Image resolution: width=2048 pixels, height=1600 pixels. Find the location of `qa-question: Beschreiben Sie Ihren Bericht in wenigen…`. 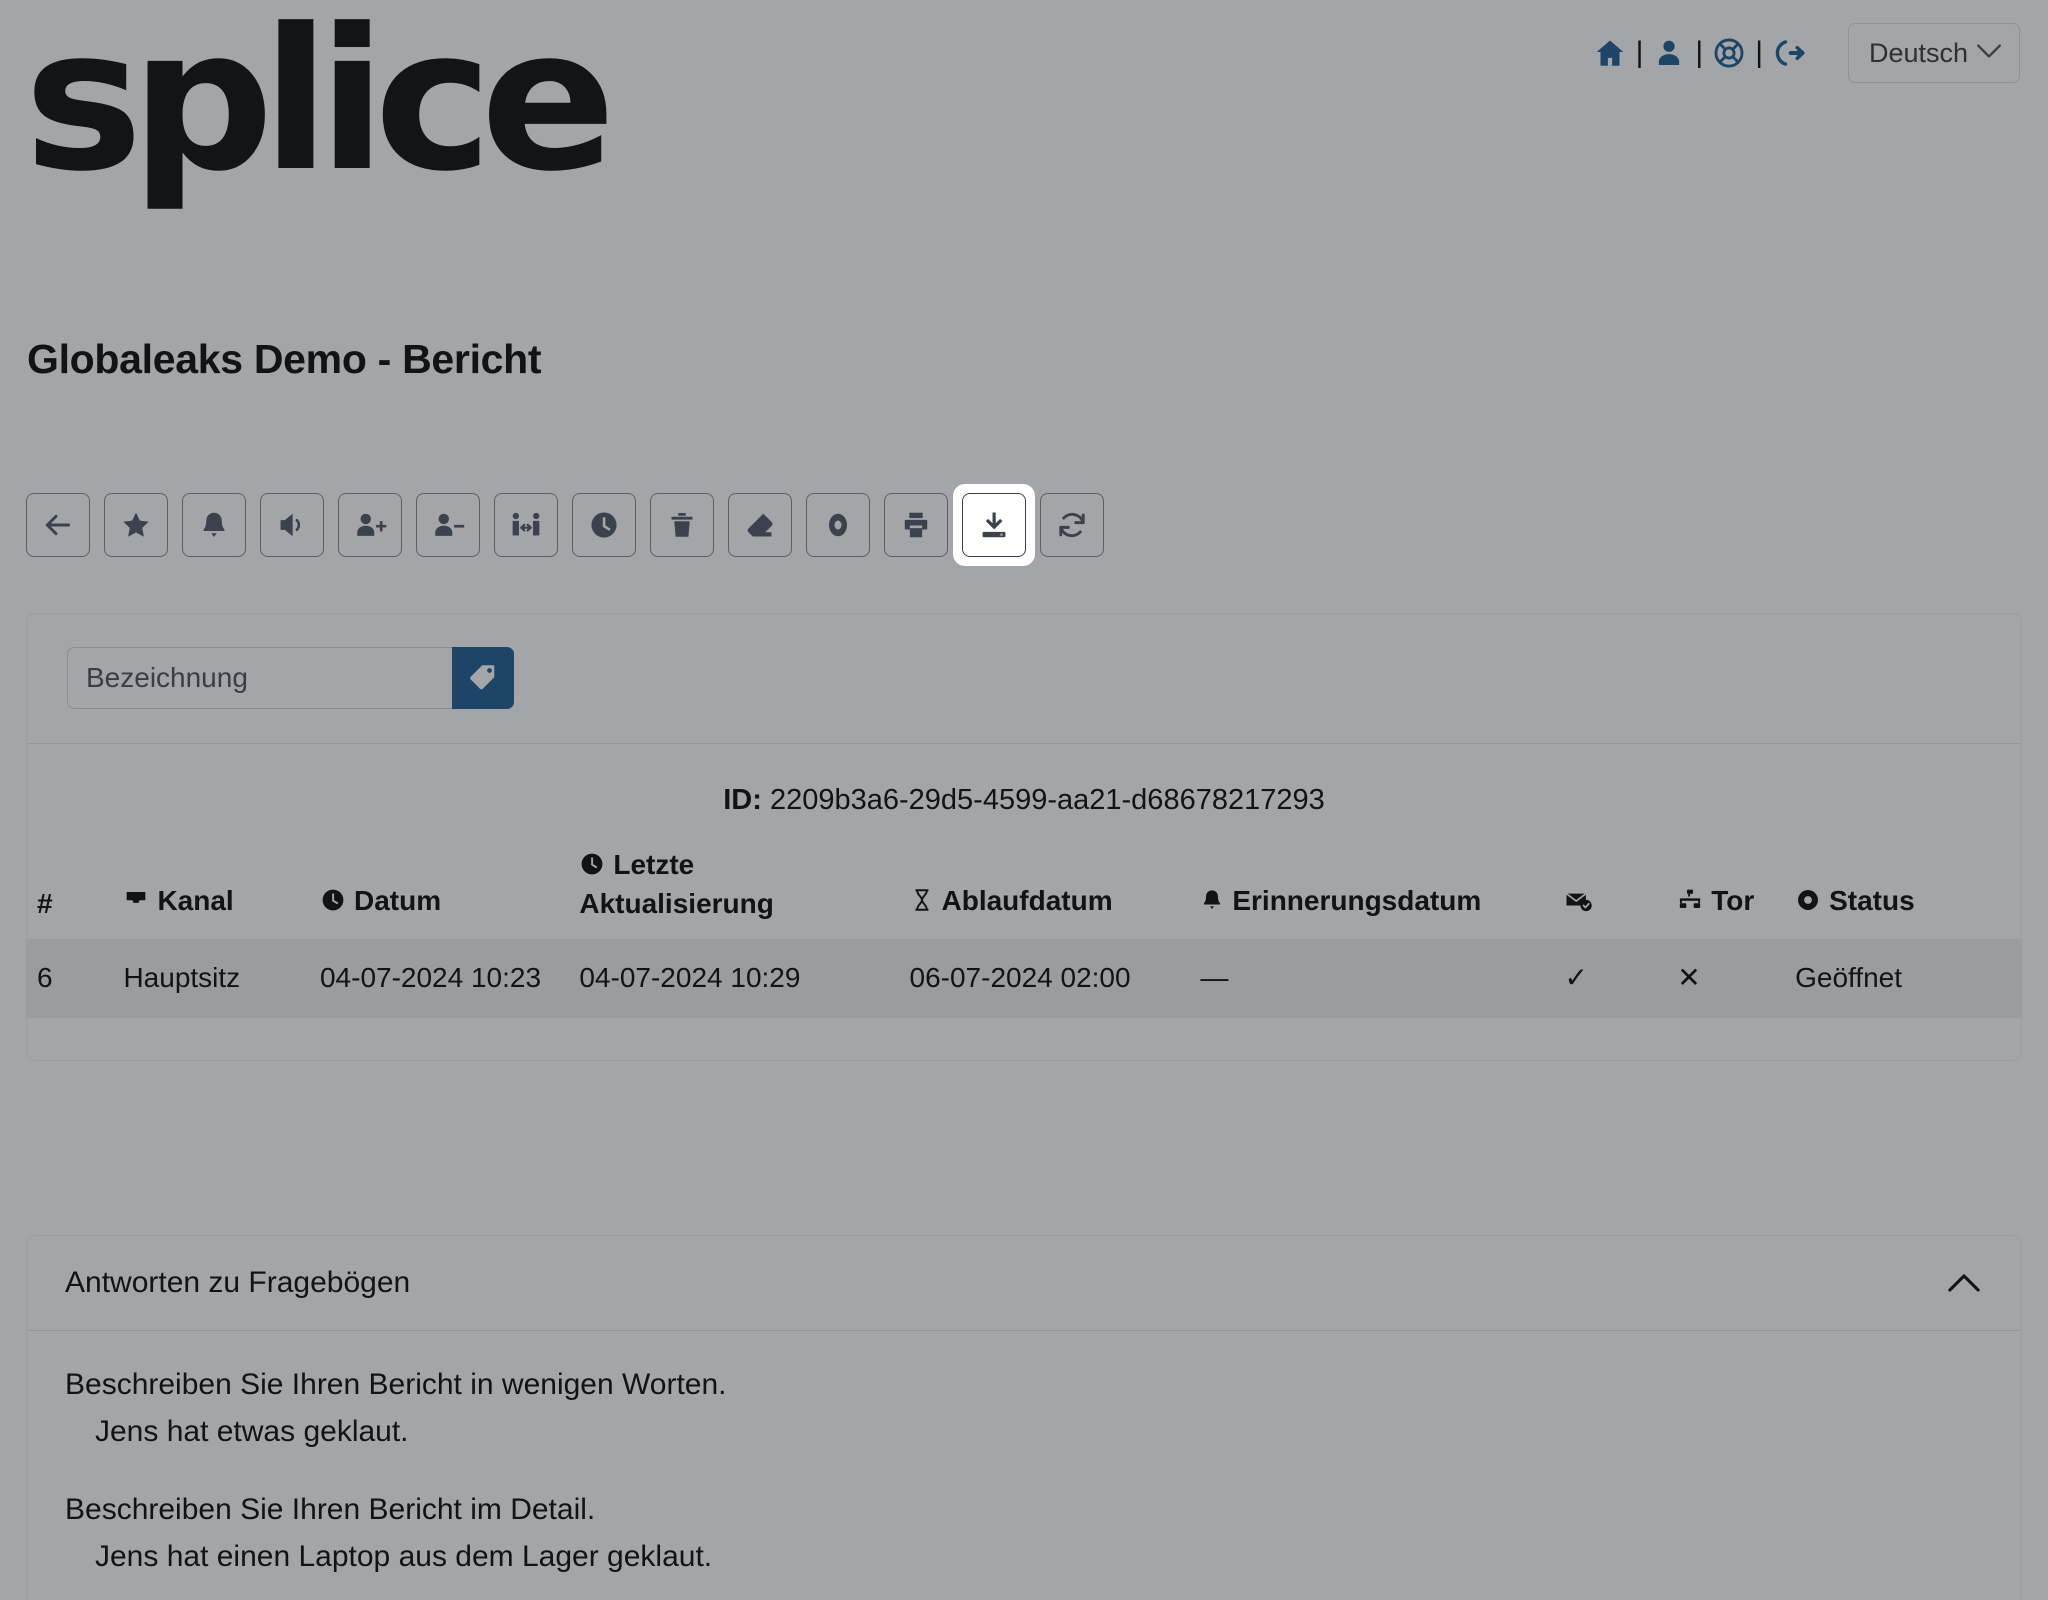

qa-question: Beschreiben Sie Ihren Bericht in wenigen… is located at coordinates (396, 1384).